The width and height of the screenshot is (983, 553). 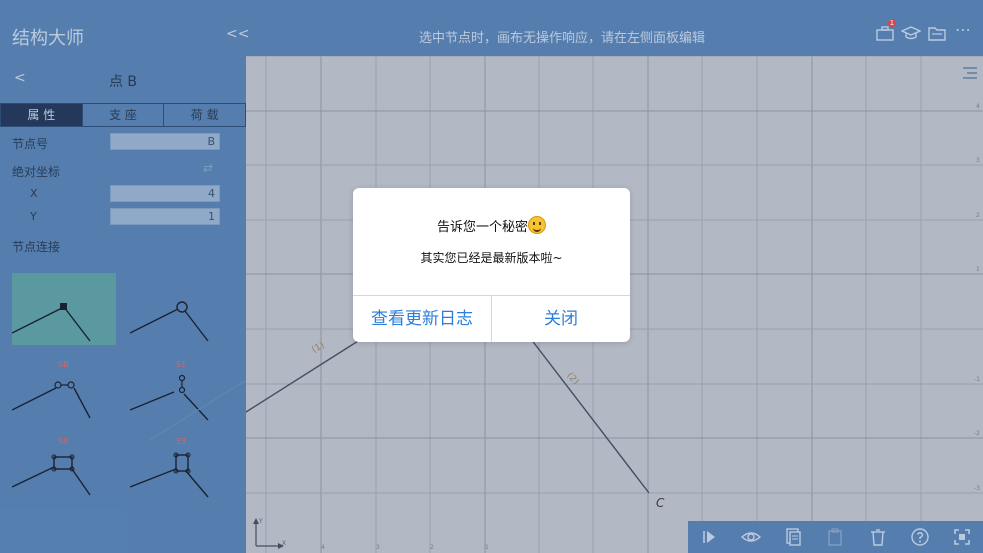 I want to click on app-title: 结构大师, so click(x=48, y=38).